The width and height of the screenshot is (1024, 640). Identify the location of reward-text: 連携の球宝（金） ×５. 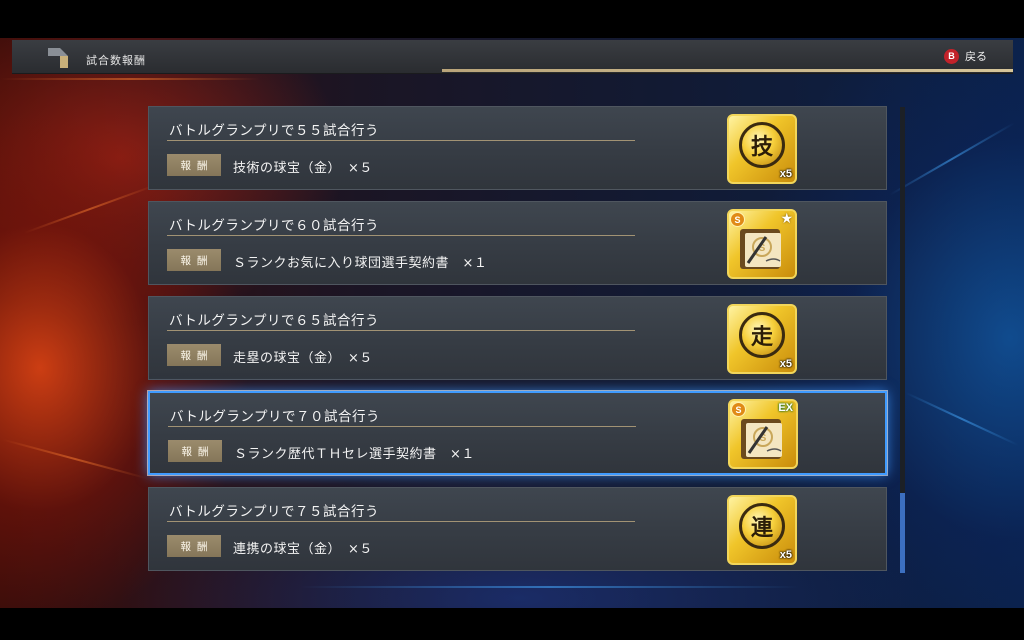
(303, 549).